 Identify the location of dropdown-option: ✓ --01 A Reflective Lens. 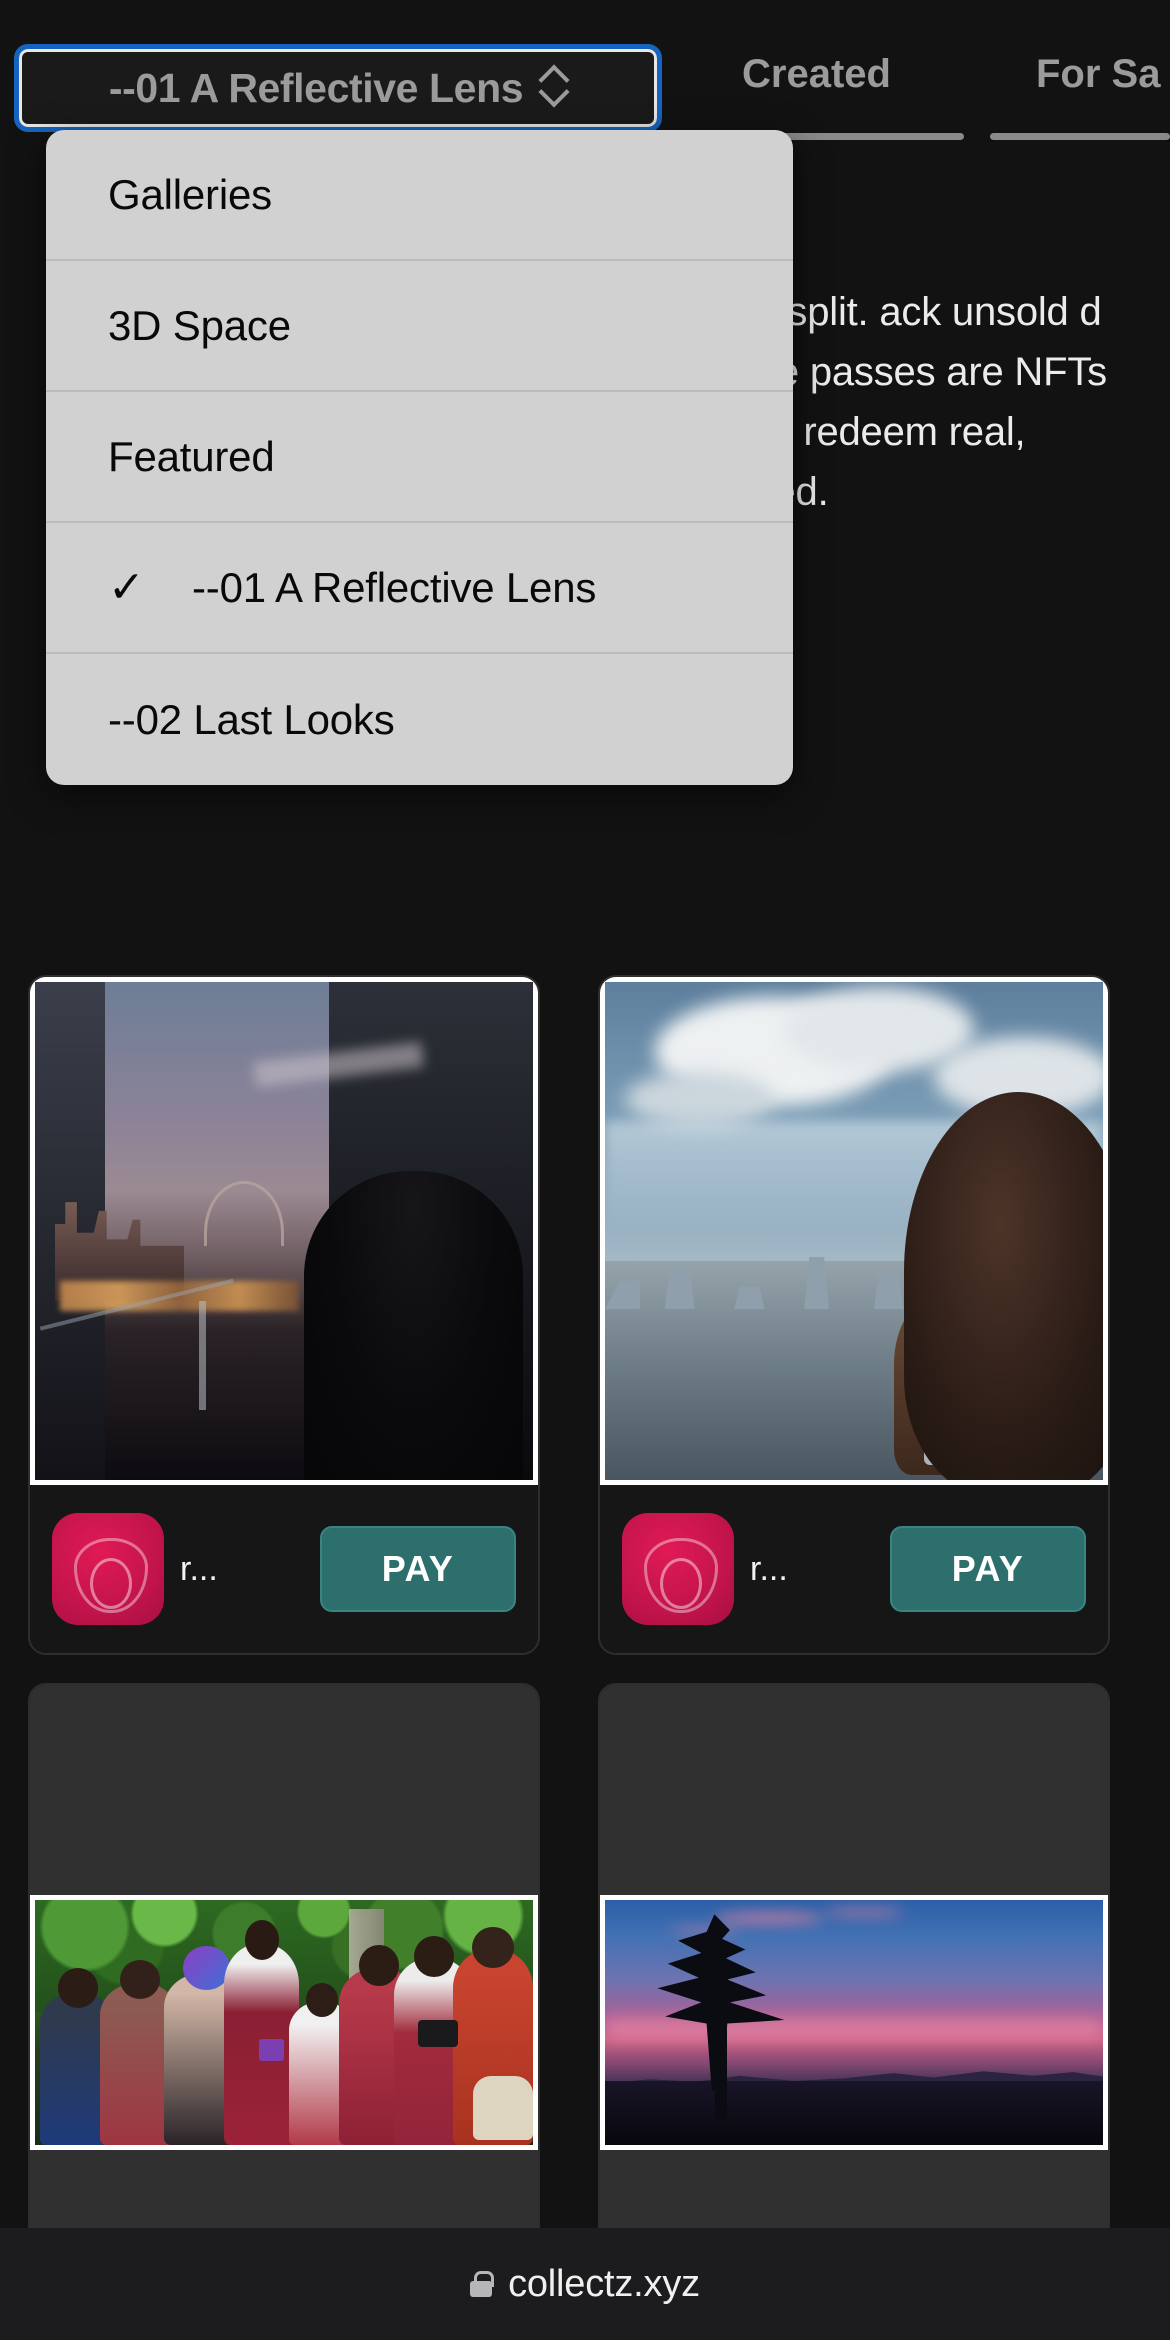
(419, 588).